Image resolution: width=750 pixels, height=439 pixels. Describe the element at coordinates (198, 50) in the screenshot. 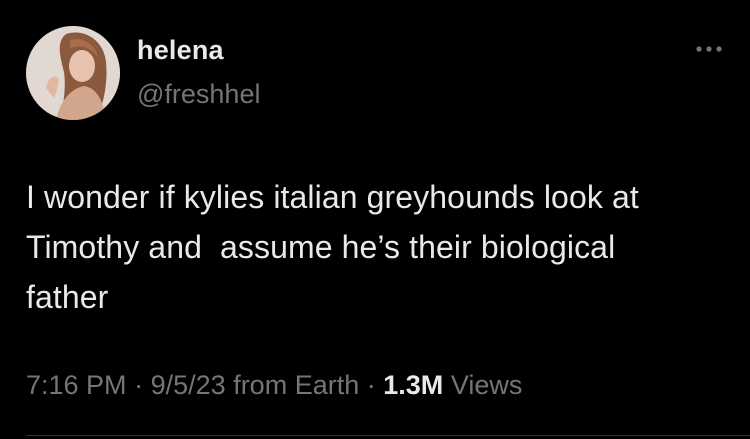

I see `display-name: helena` at that location.